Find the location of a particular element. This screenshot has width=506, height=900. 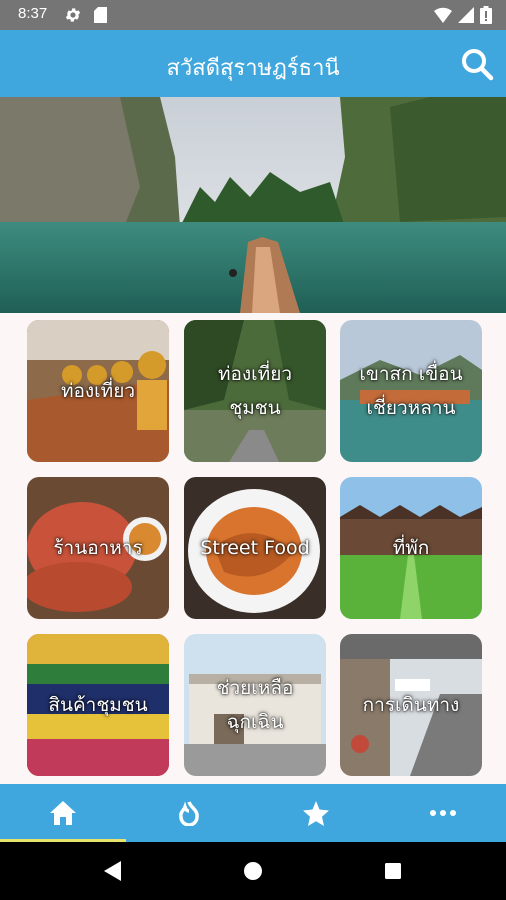

category-tile-transportation: การเดินทาง is located at coordinates (411, 705).